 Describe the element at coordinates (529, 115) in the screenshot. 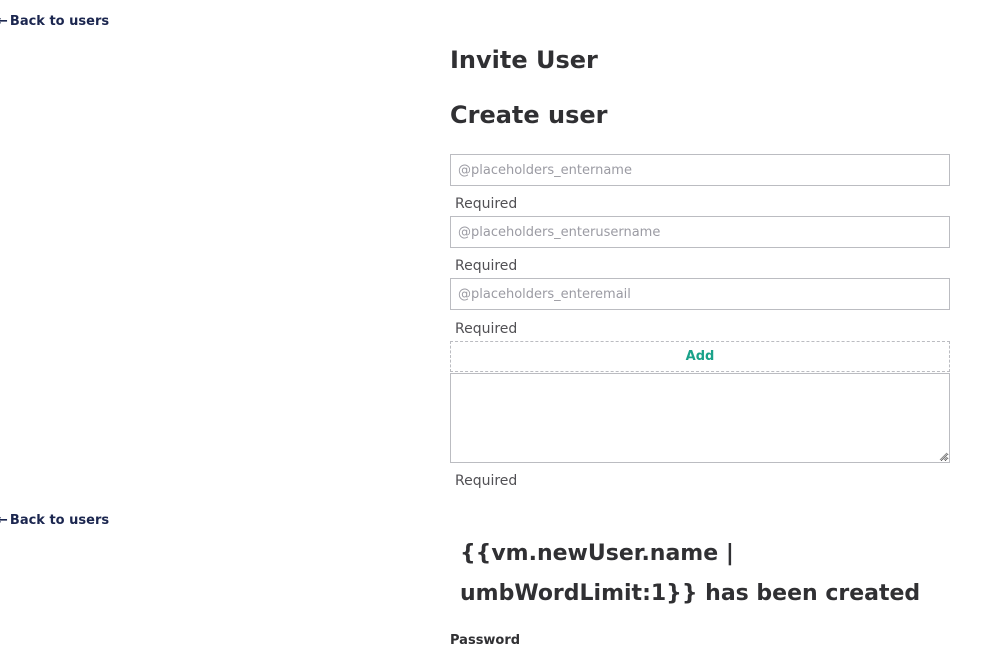

I see `create-user-heading: Create user` at that location.